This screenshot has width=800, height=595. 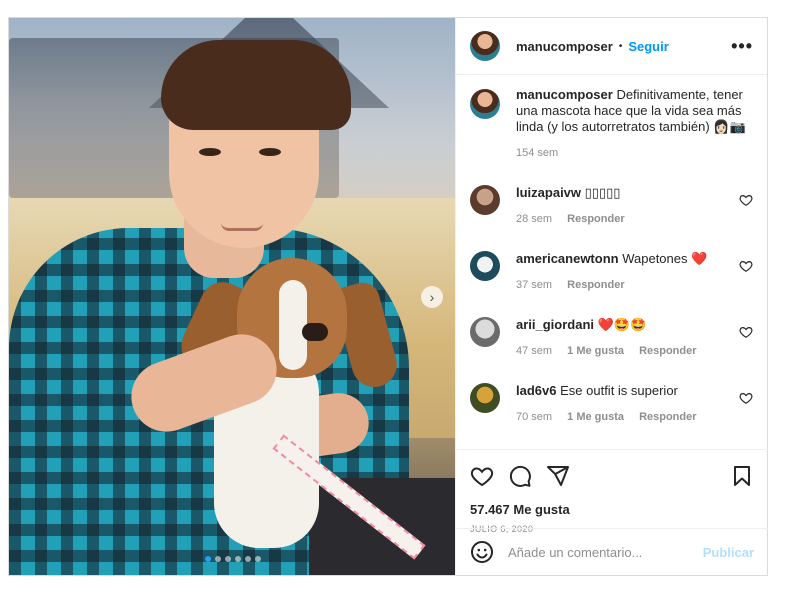 What do you see at coordinates (576, 206) in the screenshot?
I see `comment-body: luizapaivw ▯▯▯▯▯ 28 sem Responder` at bounding box center [576, 206].